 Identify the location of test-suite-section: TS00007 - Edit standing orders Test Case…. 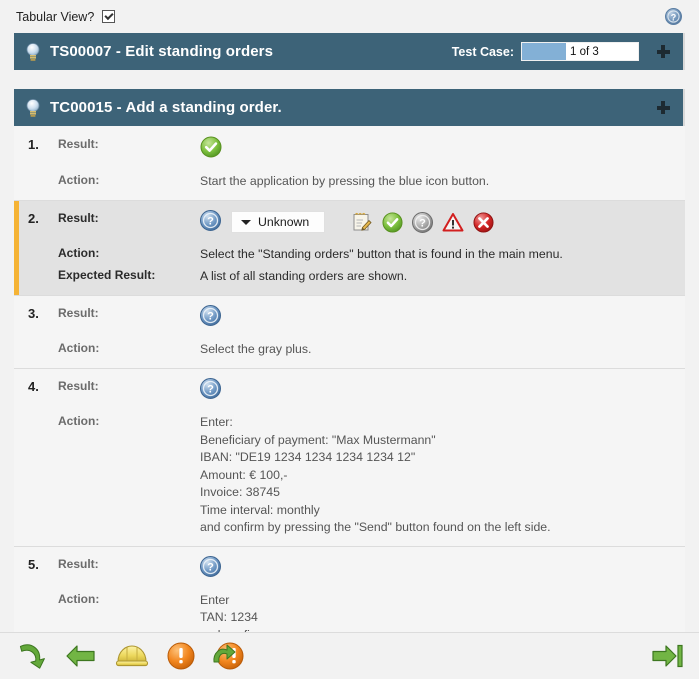
(349, 51).